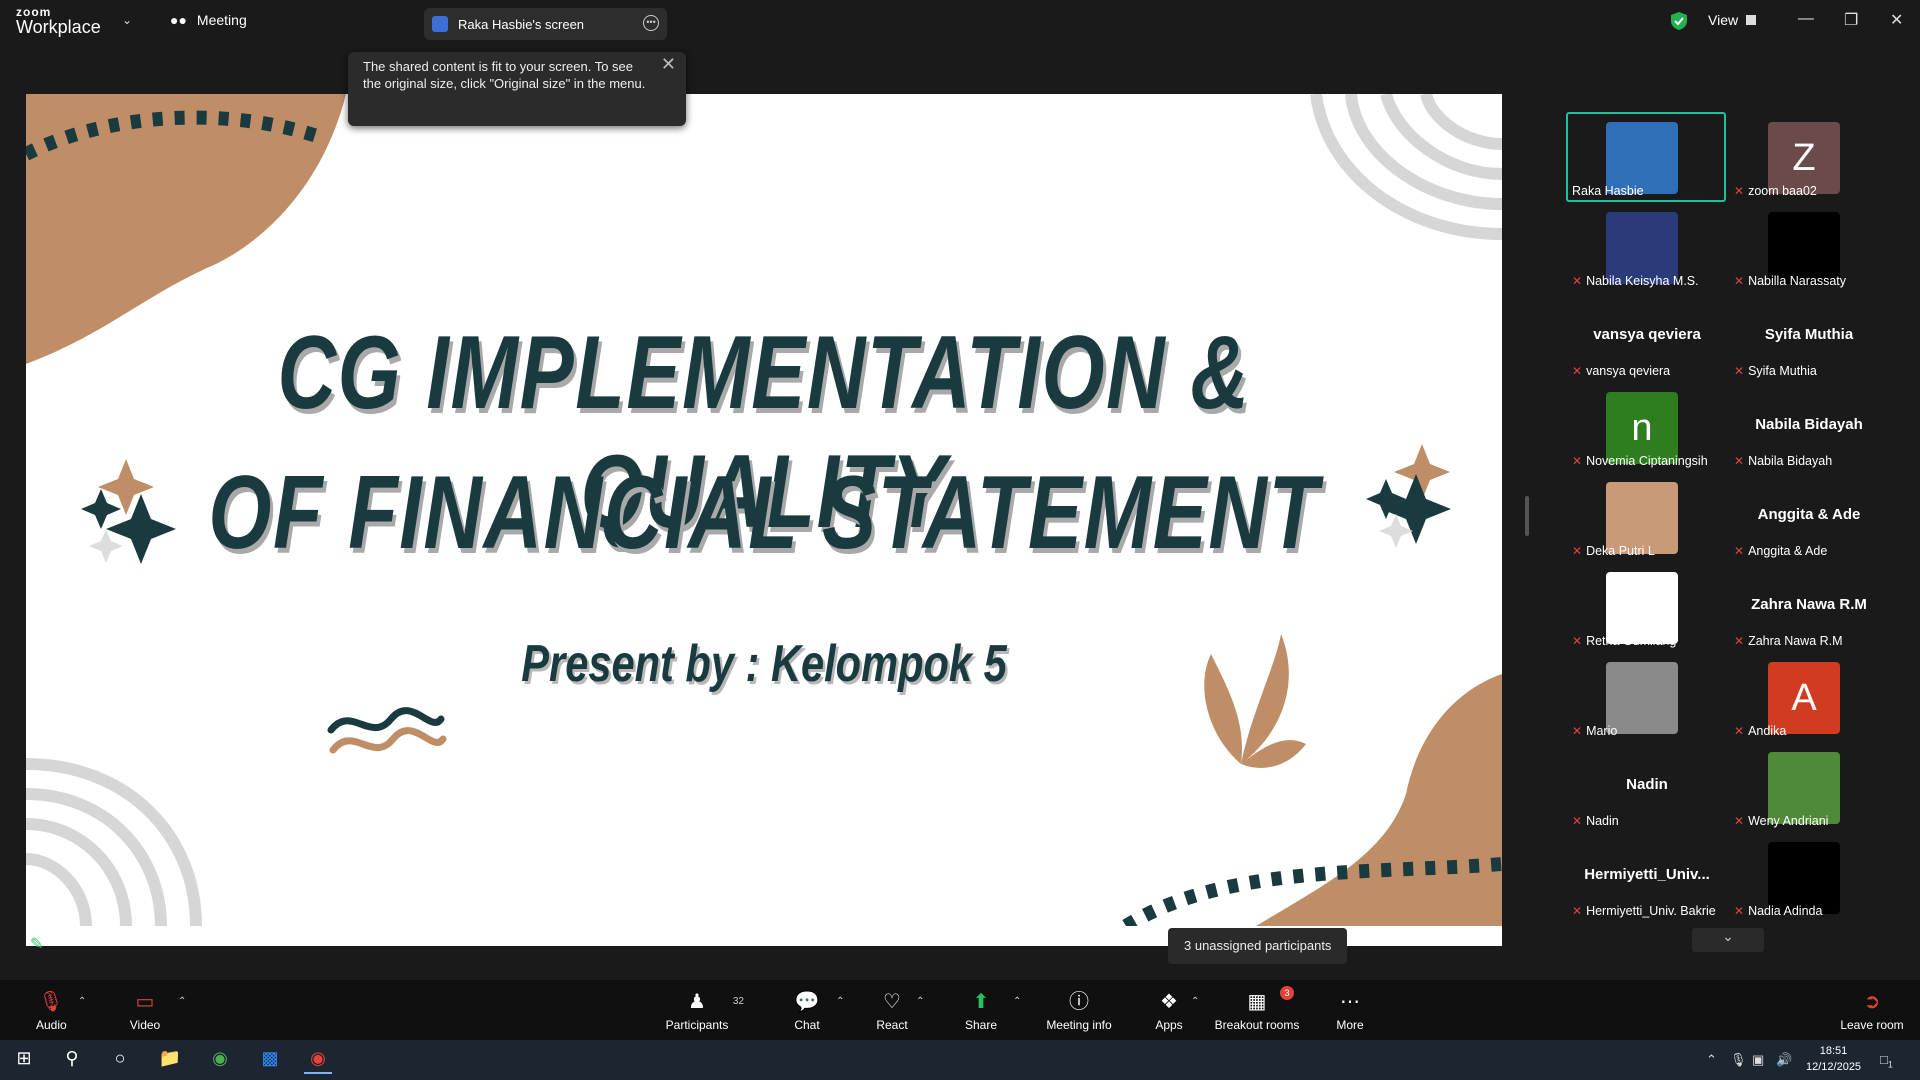 The width and height of the screenshot is (1920, 1080). What do you see at coordinates (1886, 1061) in the screenshot?
I see `notifications-icon: □1` at bounding box center [1886, 1061].